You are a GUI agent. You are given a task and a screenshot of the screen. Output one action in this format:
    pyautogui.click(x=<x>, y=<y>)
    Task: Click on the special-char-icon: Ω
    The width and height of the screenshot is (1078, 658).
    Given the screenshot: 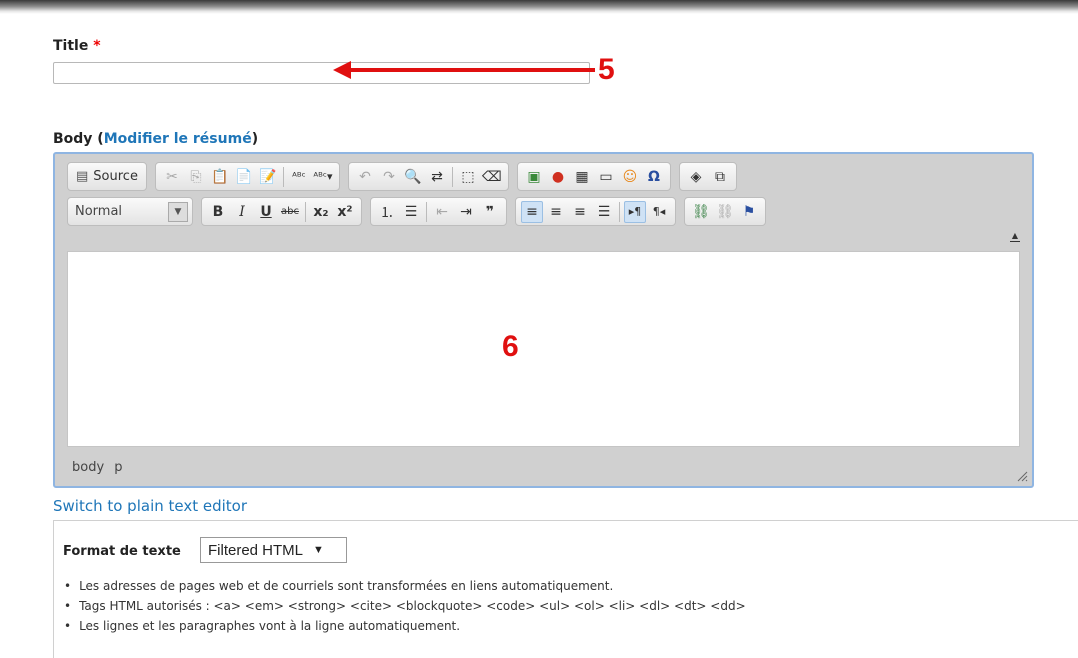 What is the action you would take?
    pyautogui.click(x=654, y=177)
    